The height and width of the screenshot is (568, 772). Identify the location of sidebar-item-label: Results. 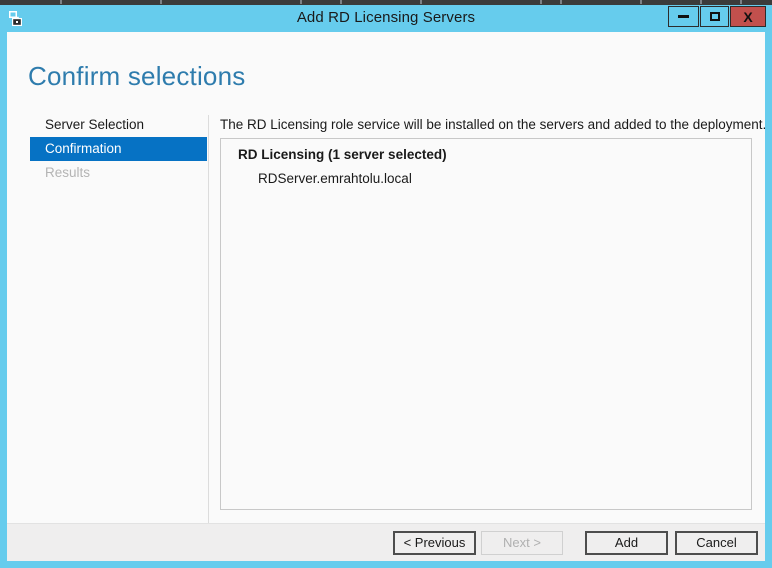
(68, 172).